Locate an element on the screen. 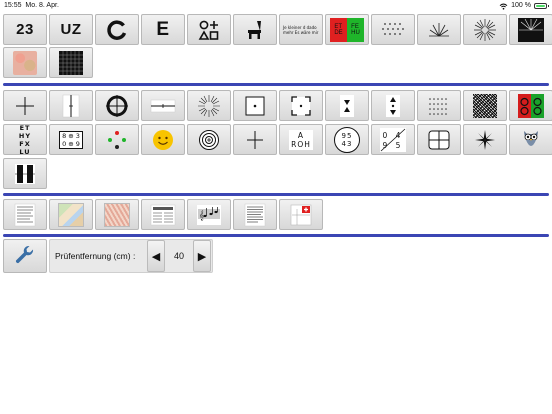 The height and width of the screenshot is (414, 552). random-dot-stereogram-icon is located at coordinates (485, 105).